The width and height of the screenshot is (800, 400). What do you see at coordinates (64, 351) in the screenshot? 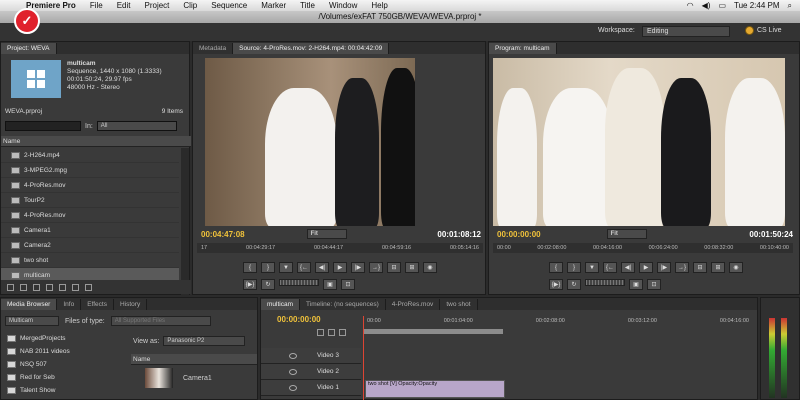
I see `tree-folder: NAB 2011 videos` at bounding box center [64, 351].